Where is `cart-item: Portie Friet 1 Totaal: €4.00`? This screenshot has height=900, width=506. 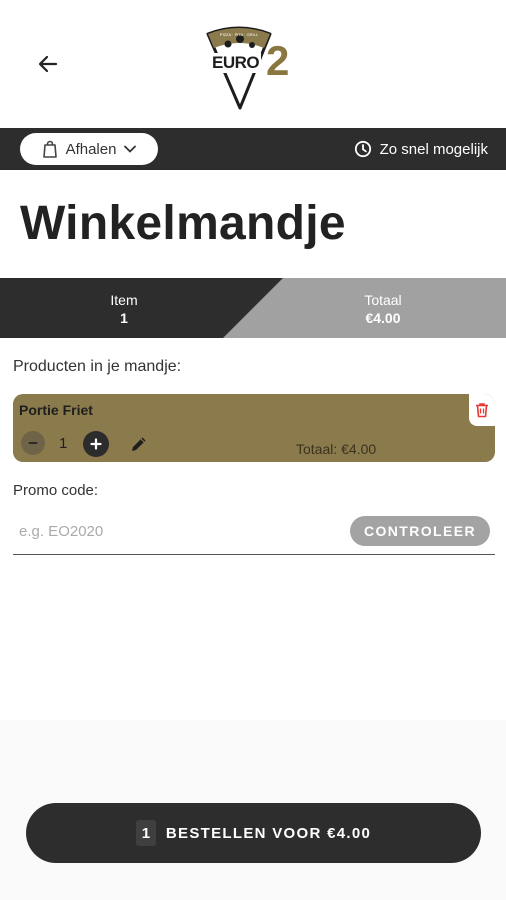
cart-item: Portie Friet 1 Totaal: €4.00 is located at coordinates (254, 428).